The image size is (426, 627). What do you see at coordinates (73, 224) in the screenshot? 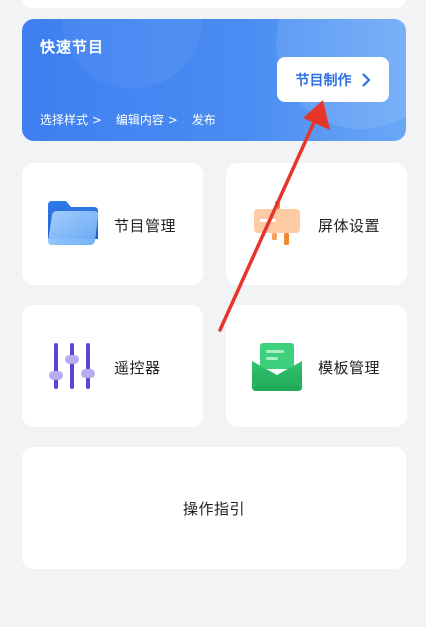
I see `folder-icon` at bounding box center [73, 224].